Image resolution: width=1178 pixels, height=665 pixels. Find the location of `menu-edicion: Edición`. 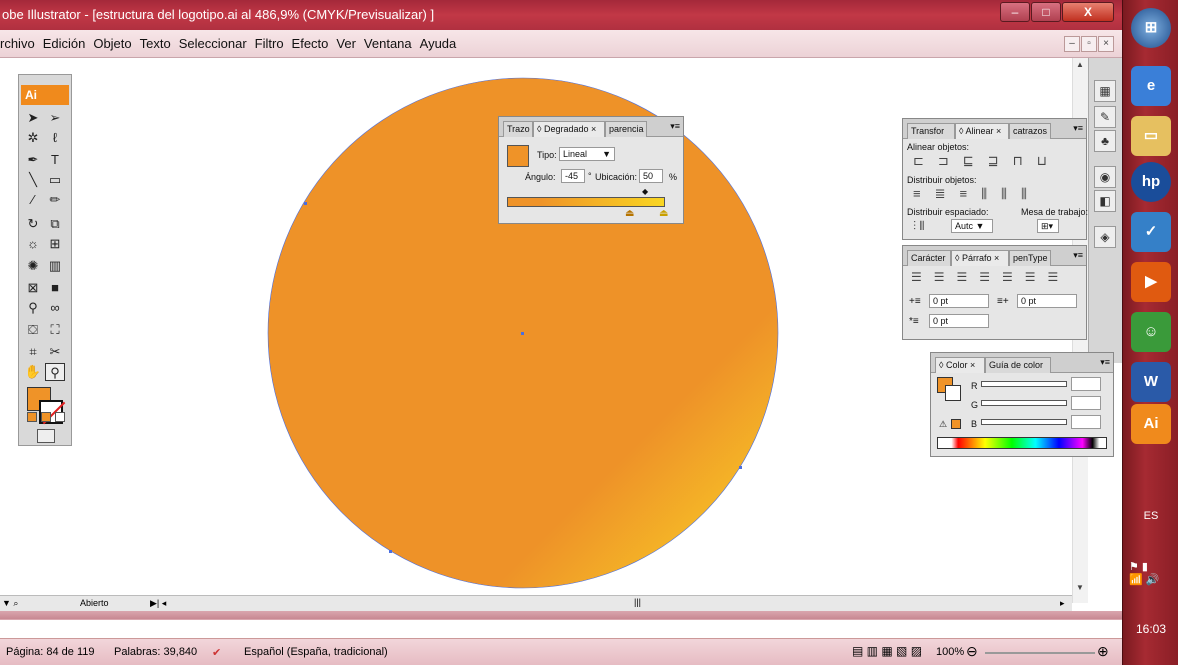

menu-edicion: Edición is located at coordinates (64, 44).